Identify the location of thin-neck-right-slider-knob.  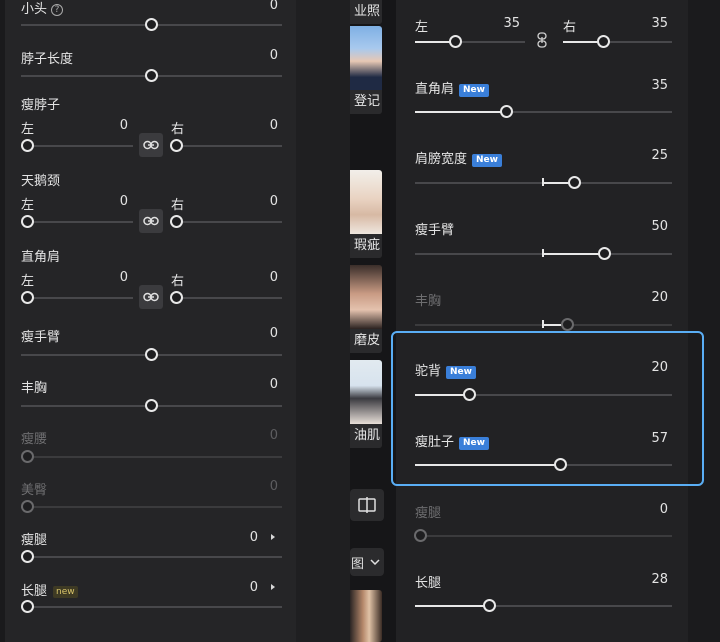
(176, 145).